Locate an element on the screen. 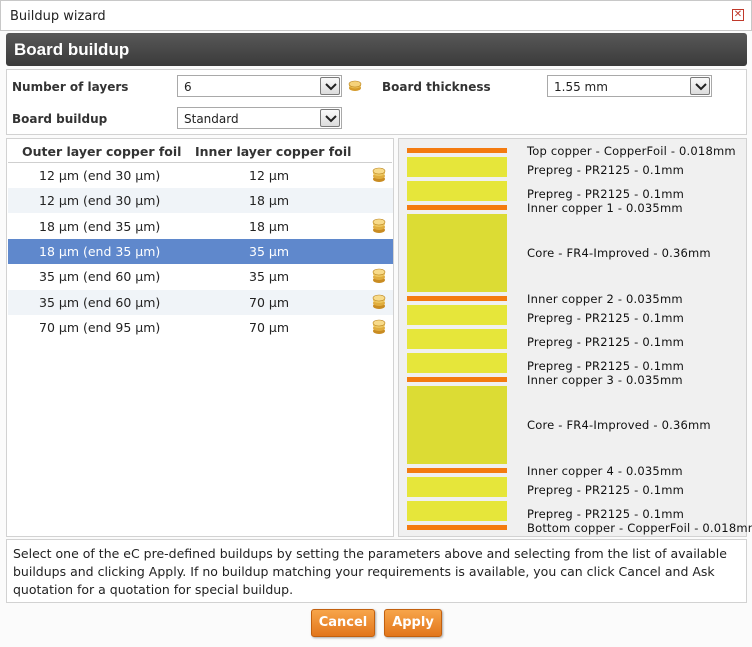  window-titlebar: Buildup wizard ✕ is located at coordinates (376, 15).